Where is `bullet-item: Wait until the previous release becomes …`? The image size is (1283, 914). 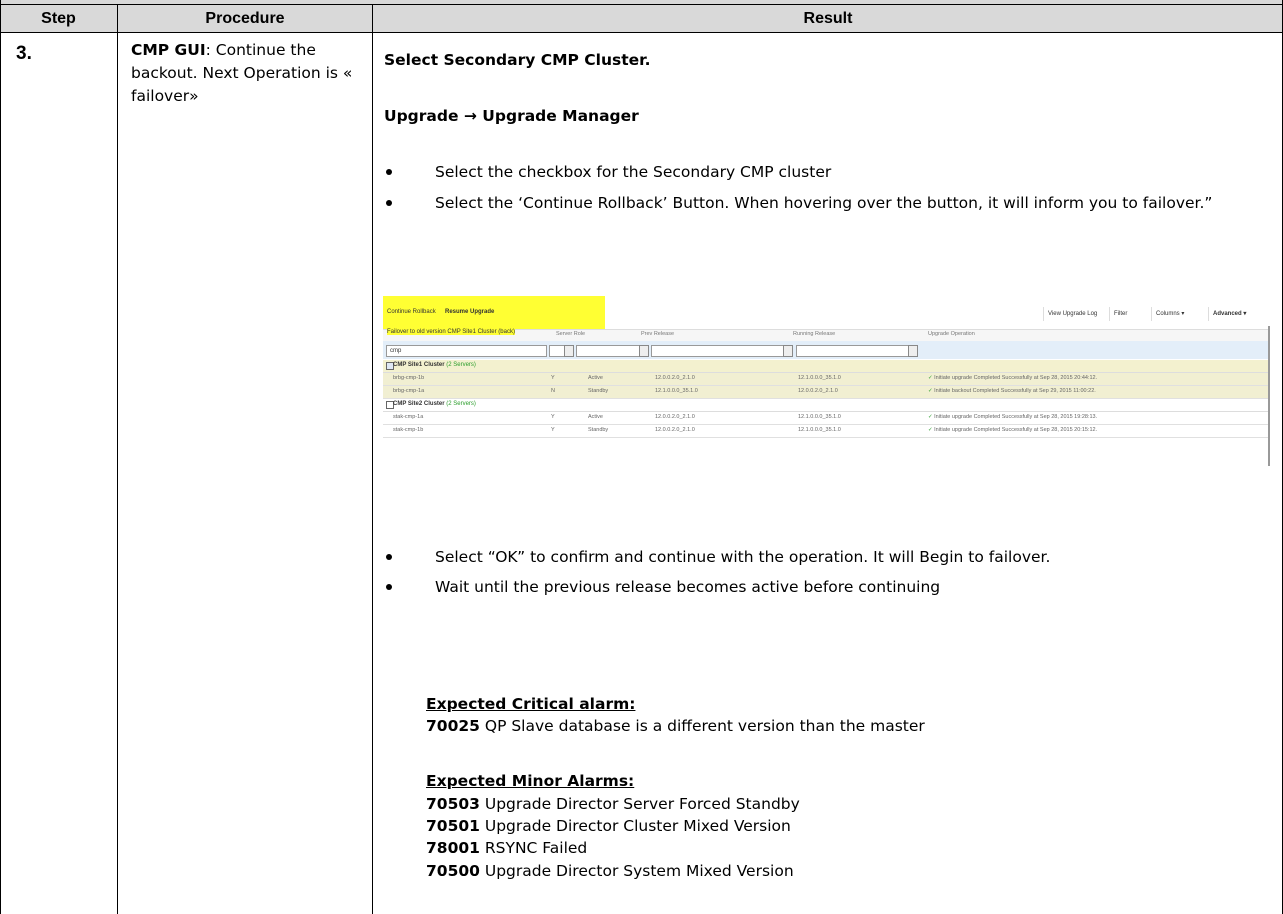
bullet-item: Wait until the previous release becomes … is located at coordinates (688, 587).